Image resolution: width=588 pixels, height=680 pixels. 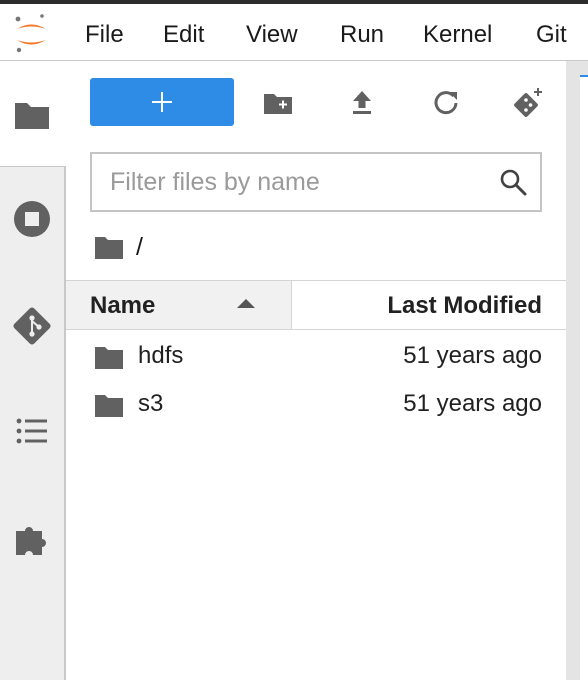 I want to click on stop-circle-icon, so click(x=32, y=219).